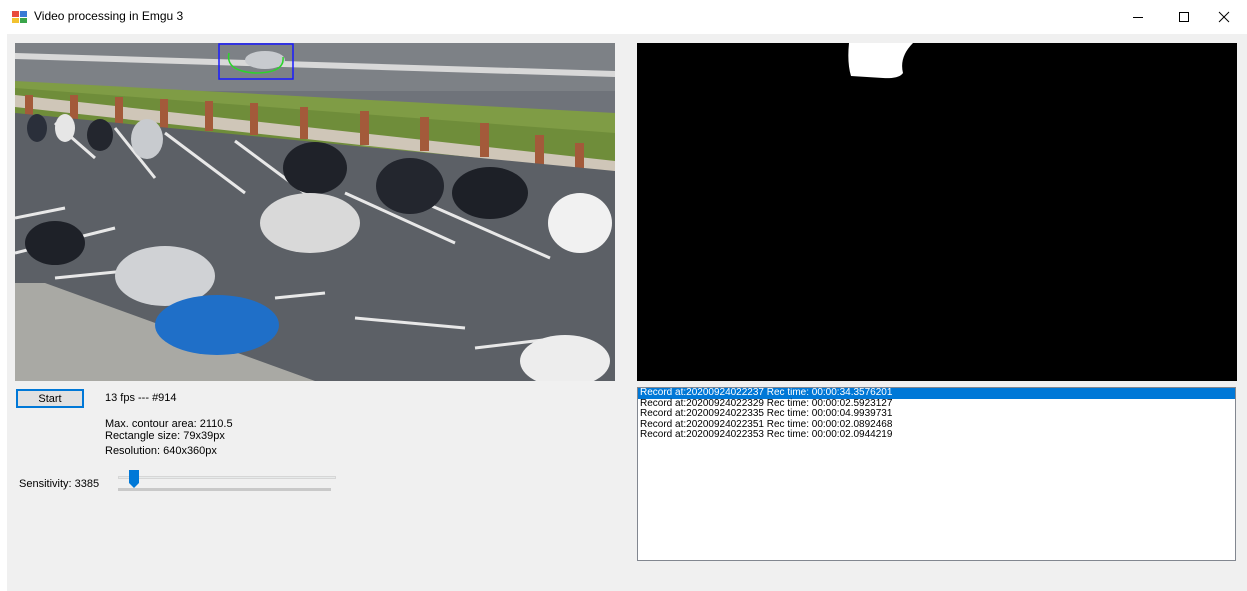 The height and width of the screenshot is (591, 1247). I want to click on minimize-icon, so click(1138, 17).